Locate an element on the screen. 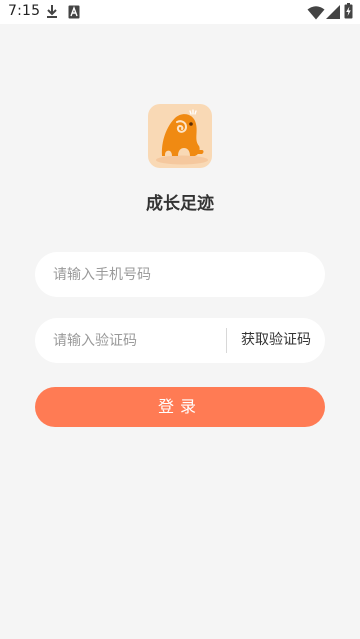 This screenshot has height=639, width=360. elephant-logo-icon is located at coordinates (182, 137).